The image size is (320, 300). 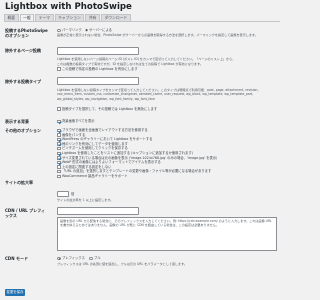 What do you see at coordinates (59, 30) in the screenshot?
I see `permalink-radio` at bounding box center [59, 30].